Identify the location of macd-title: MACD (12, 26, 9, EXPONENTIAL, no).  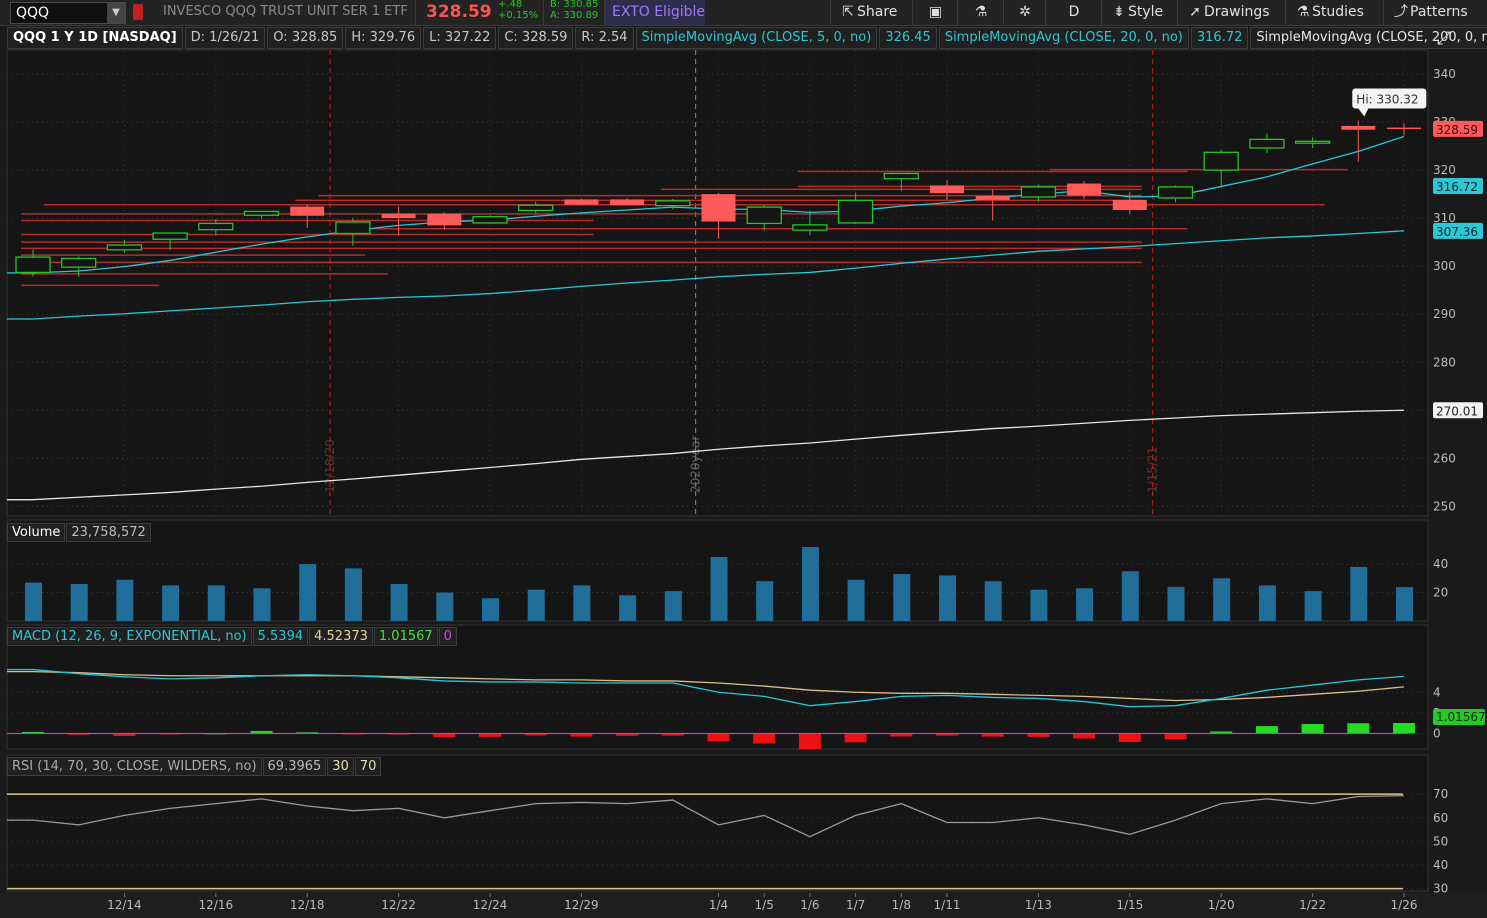
(129, 636).